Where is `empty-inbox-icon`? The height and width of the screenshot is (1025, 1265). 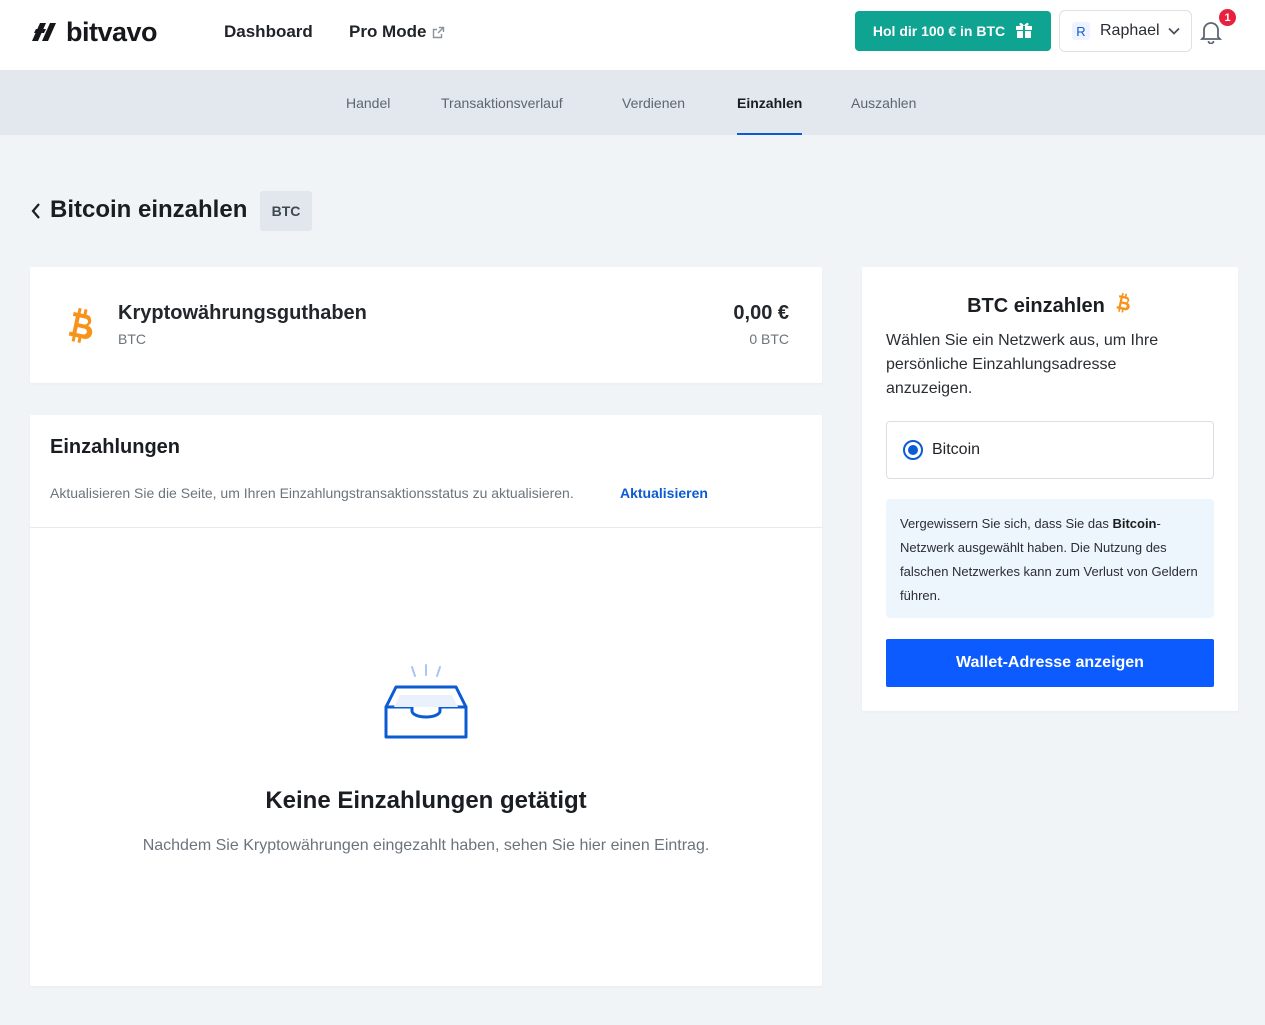 empty-inbox-icon is located at coordinates (426, 706).